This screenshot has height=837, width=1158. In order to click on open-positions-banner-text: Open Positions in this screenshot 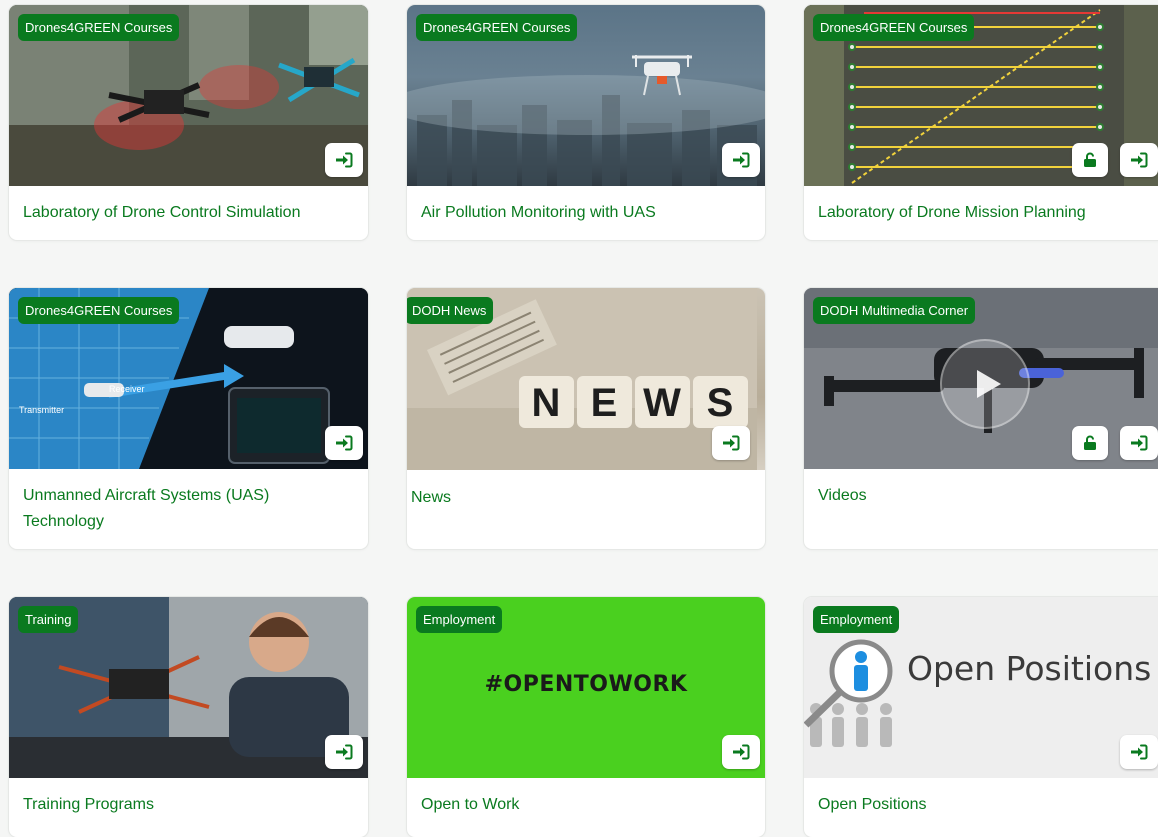, I will do `click(1029, 668)`.